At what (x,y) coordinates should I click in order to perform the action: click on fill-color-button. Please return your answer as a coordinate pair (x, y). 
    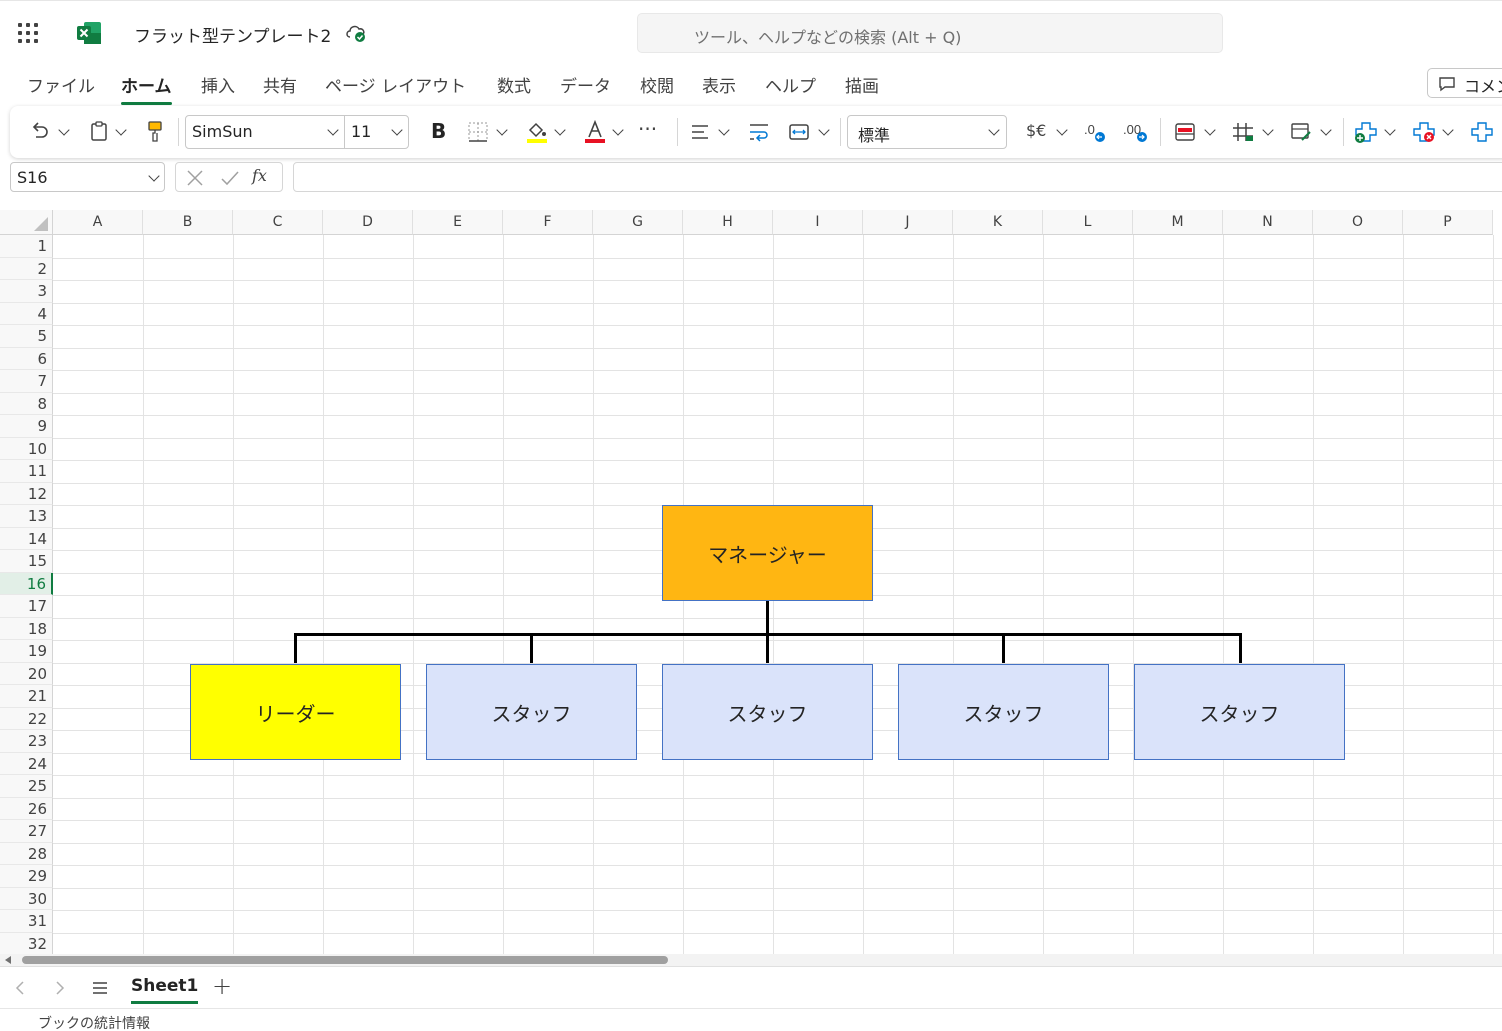
    Looking at the image, I should click on (548, 132).